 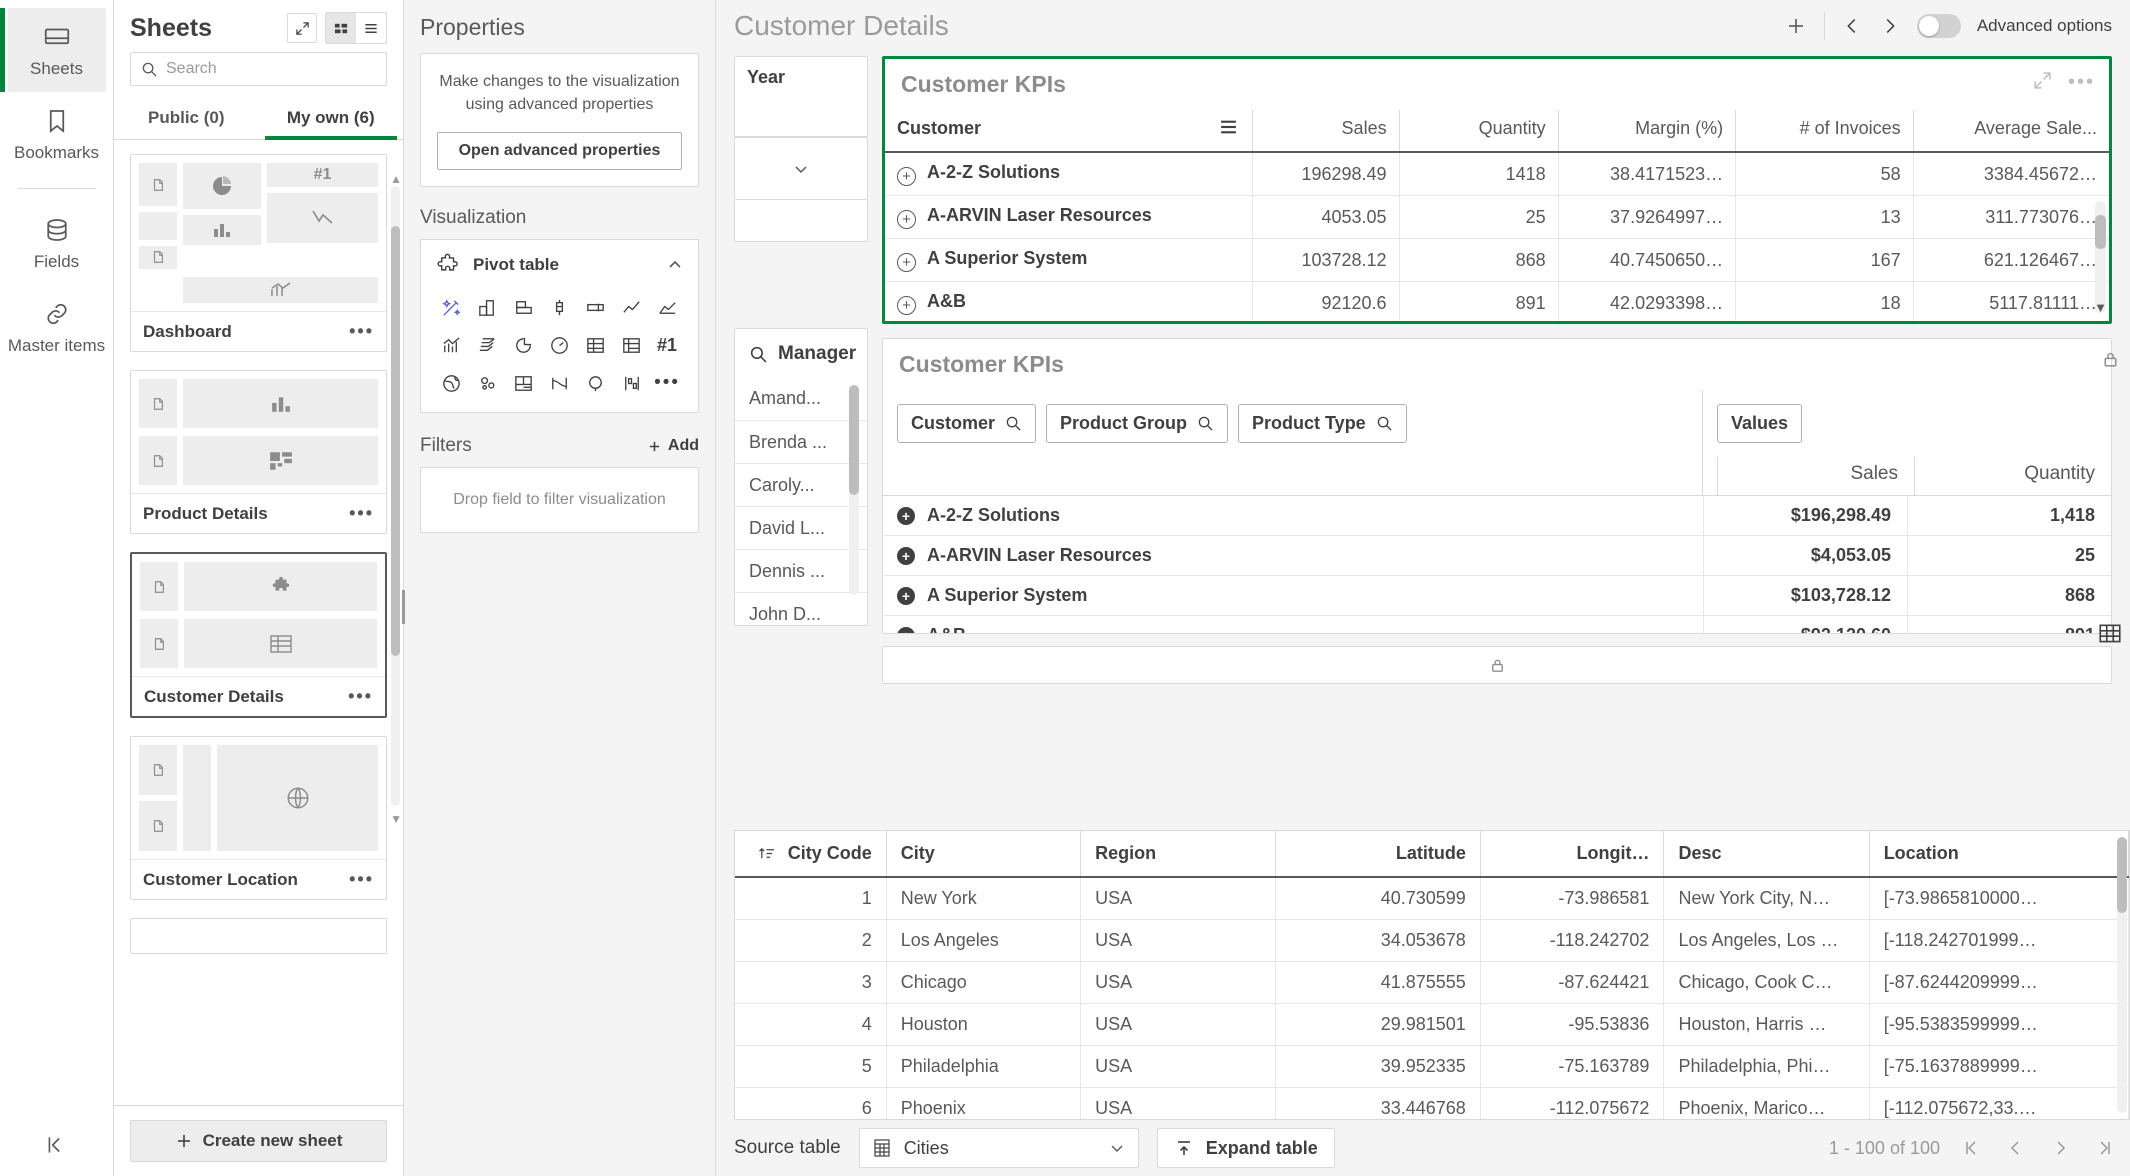 What do you see at coordinates (524, 307) in the screenshot?
I see `bar-chart-horizontal-icon` at bounding box center [524, 307].